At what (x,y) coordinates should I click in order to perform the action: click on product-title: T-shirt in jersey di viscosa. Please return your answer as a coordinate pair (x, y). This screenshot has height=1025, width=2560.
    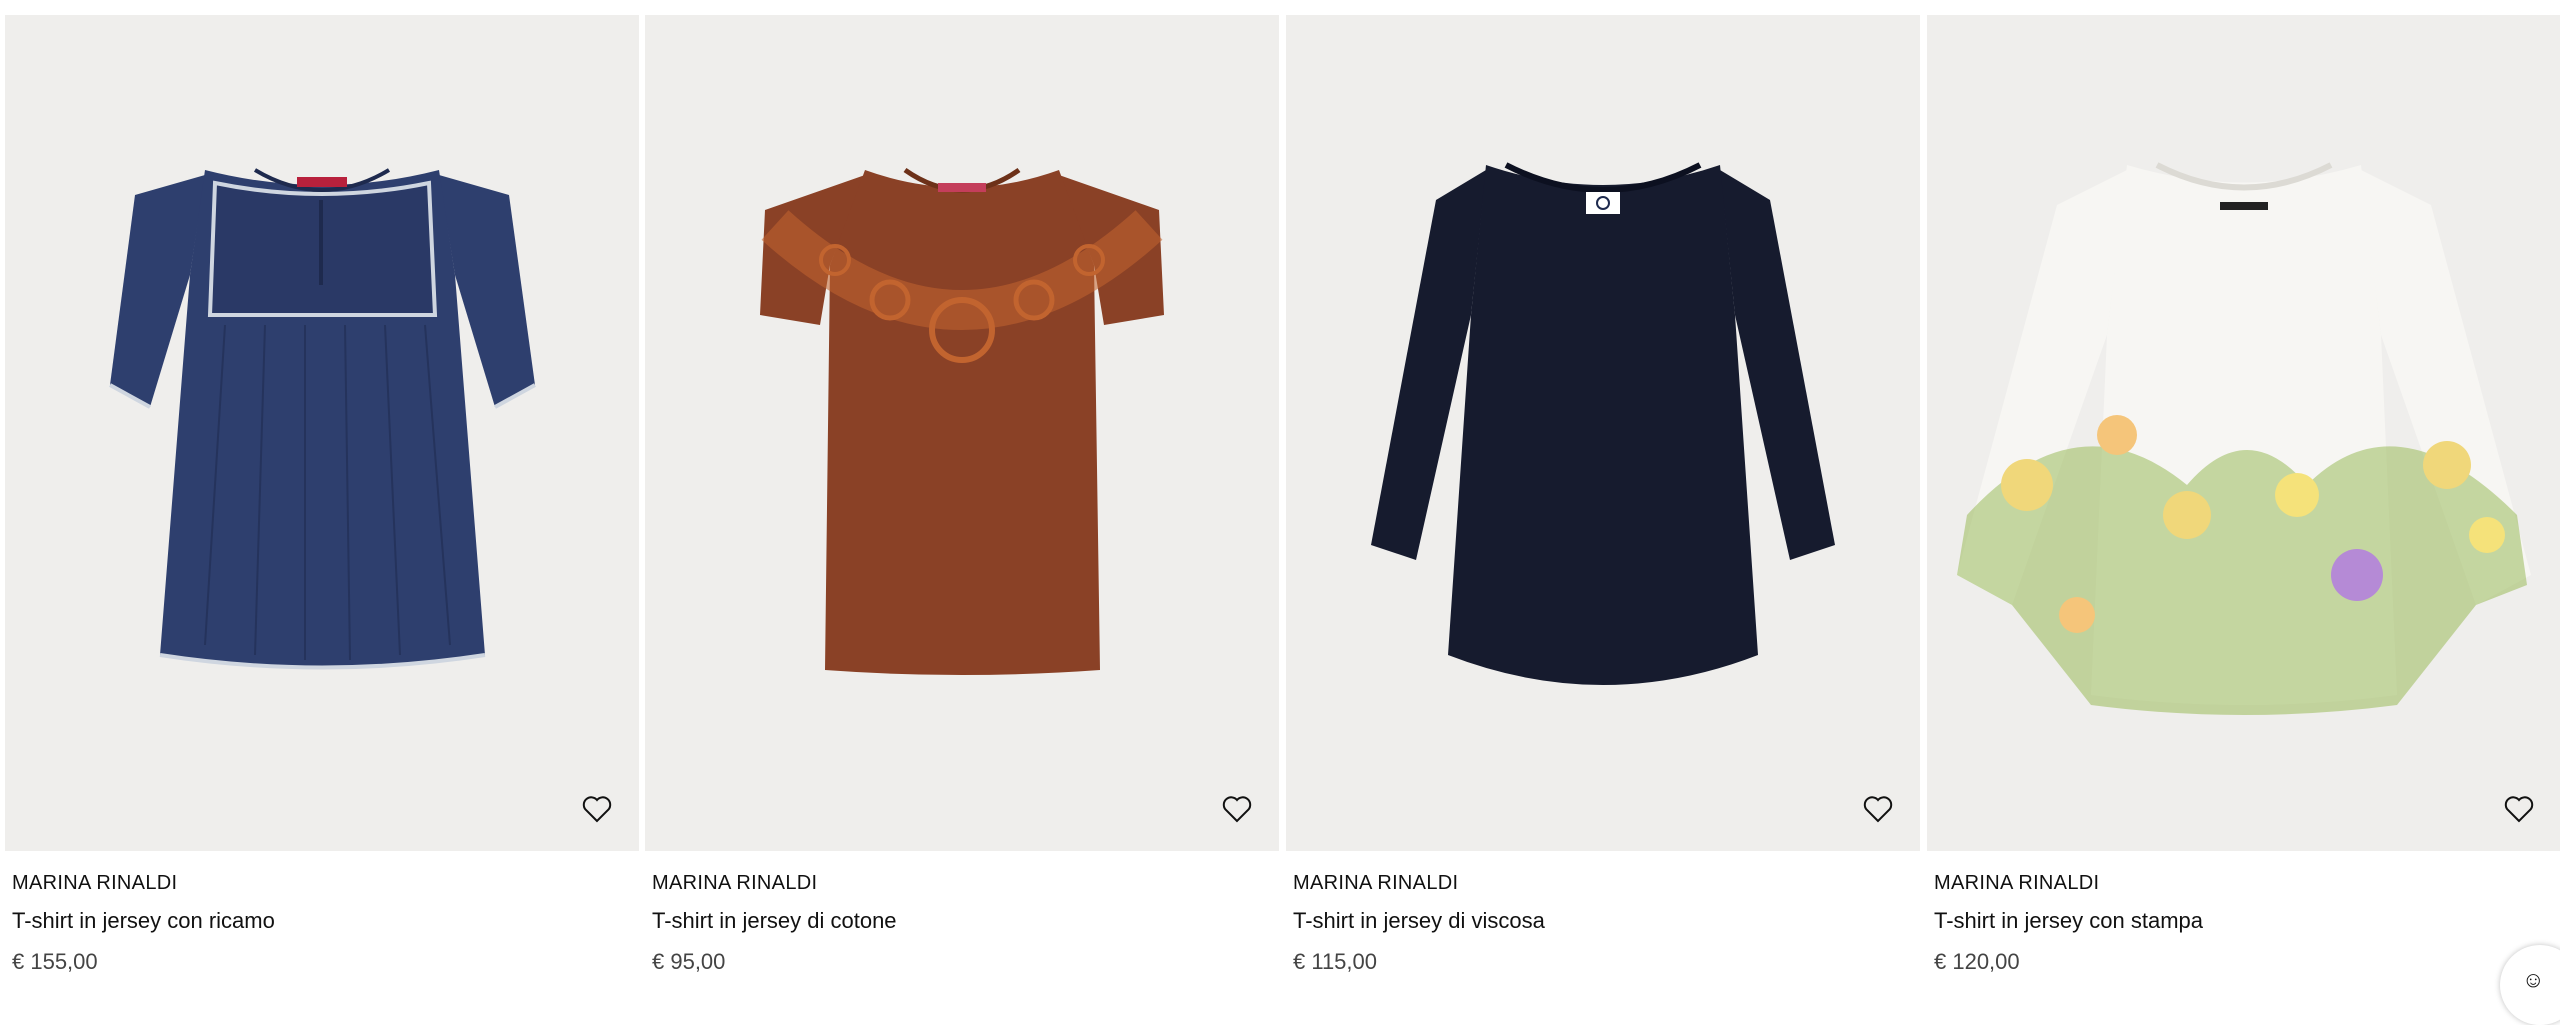
    Looking at the image, I should click on (1419, 921).